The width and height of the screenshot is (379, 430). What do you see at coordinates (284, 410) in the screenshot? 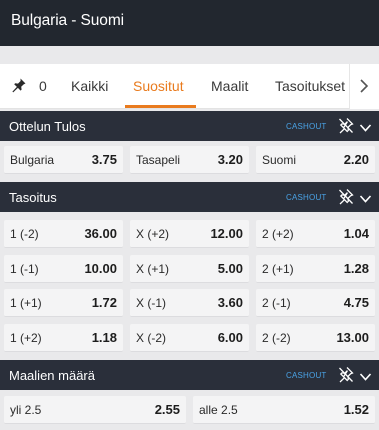
I see `odds-button: alle 2.5 1.52` at bounding box center [284, 410].